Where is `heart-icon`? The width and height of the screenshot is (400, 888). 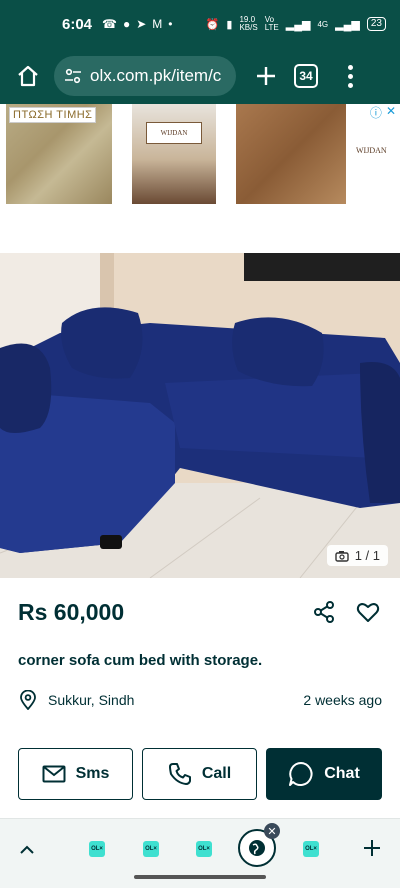
heart-icon is located at coordinates (368, 612).